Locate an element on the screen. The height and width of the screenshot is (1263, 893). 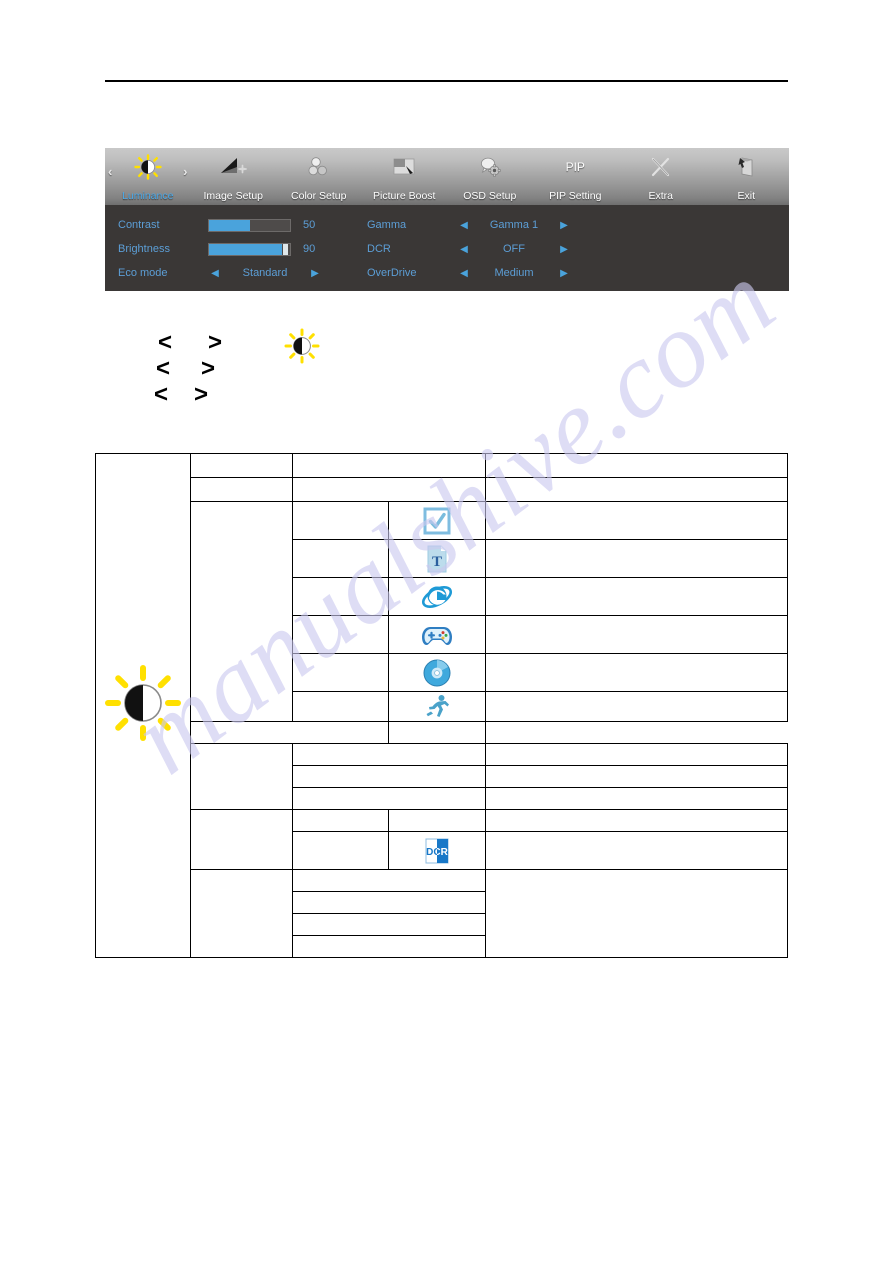
slider-knob is located at coordinates (285, 249).